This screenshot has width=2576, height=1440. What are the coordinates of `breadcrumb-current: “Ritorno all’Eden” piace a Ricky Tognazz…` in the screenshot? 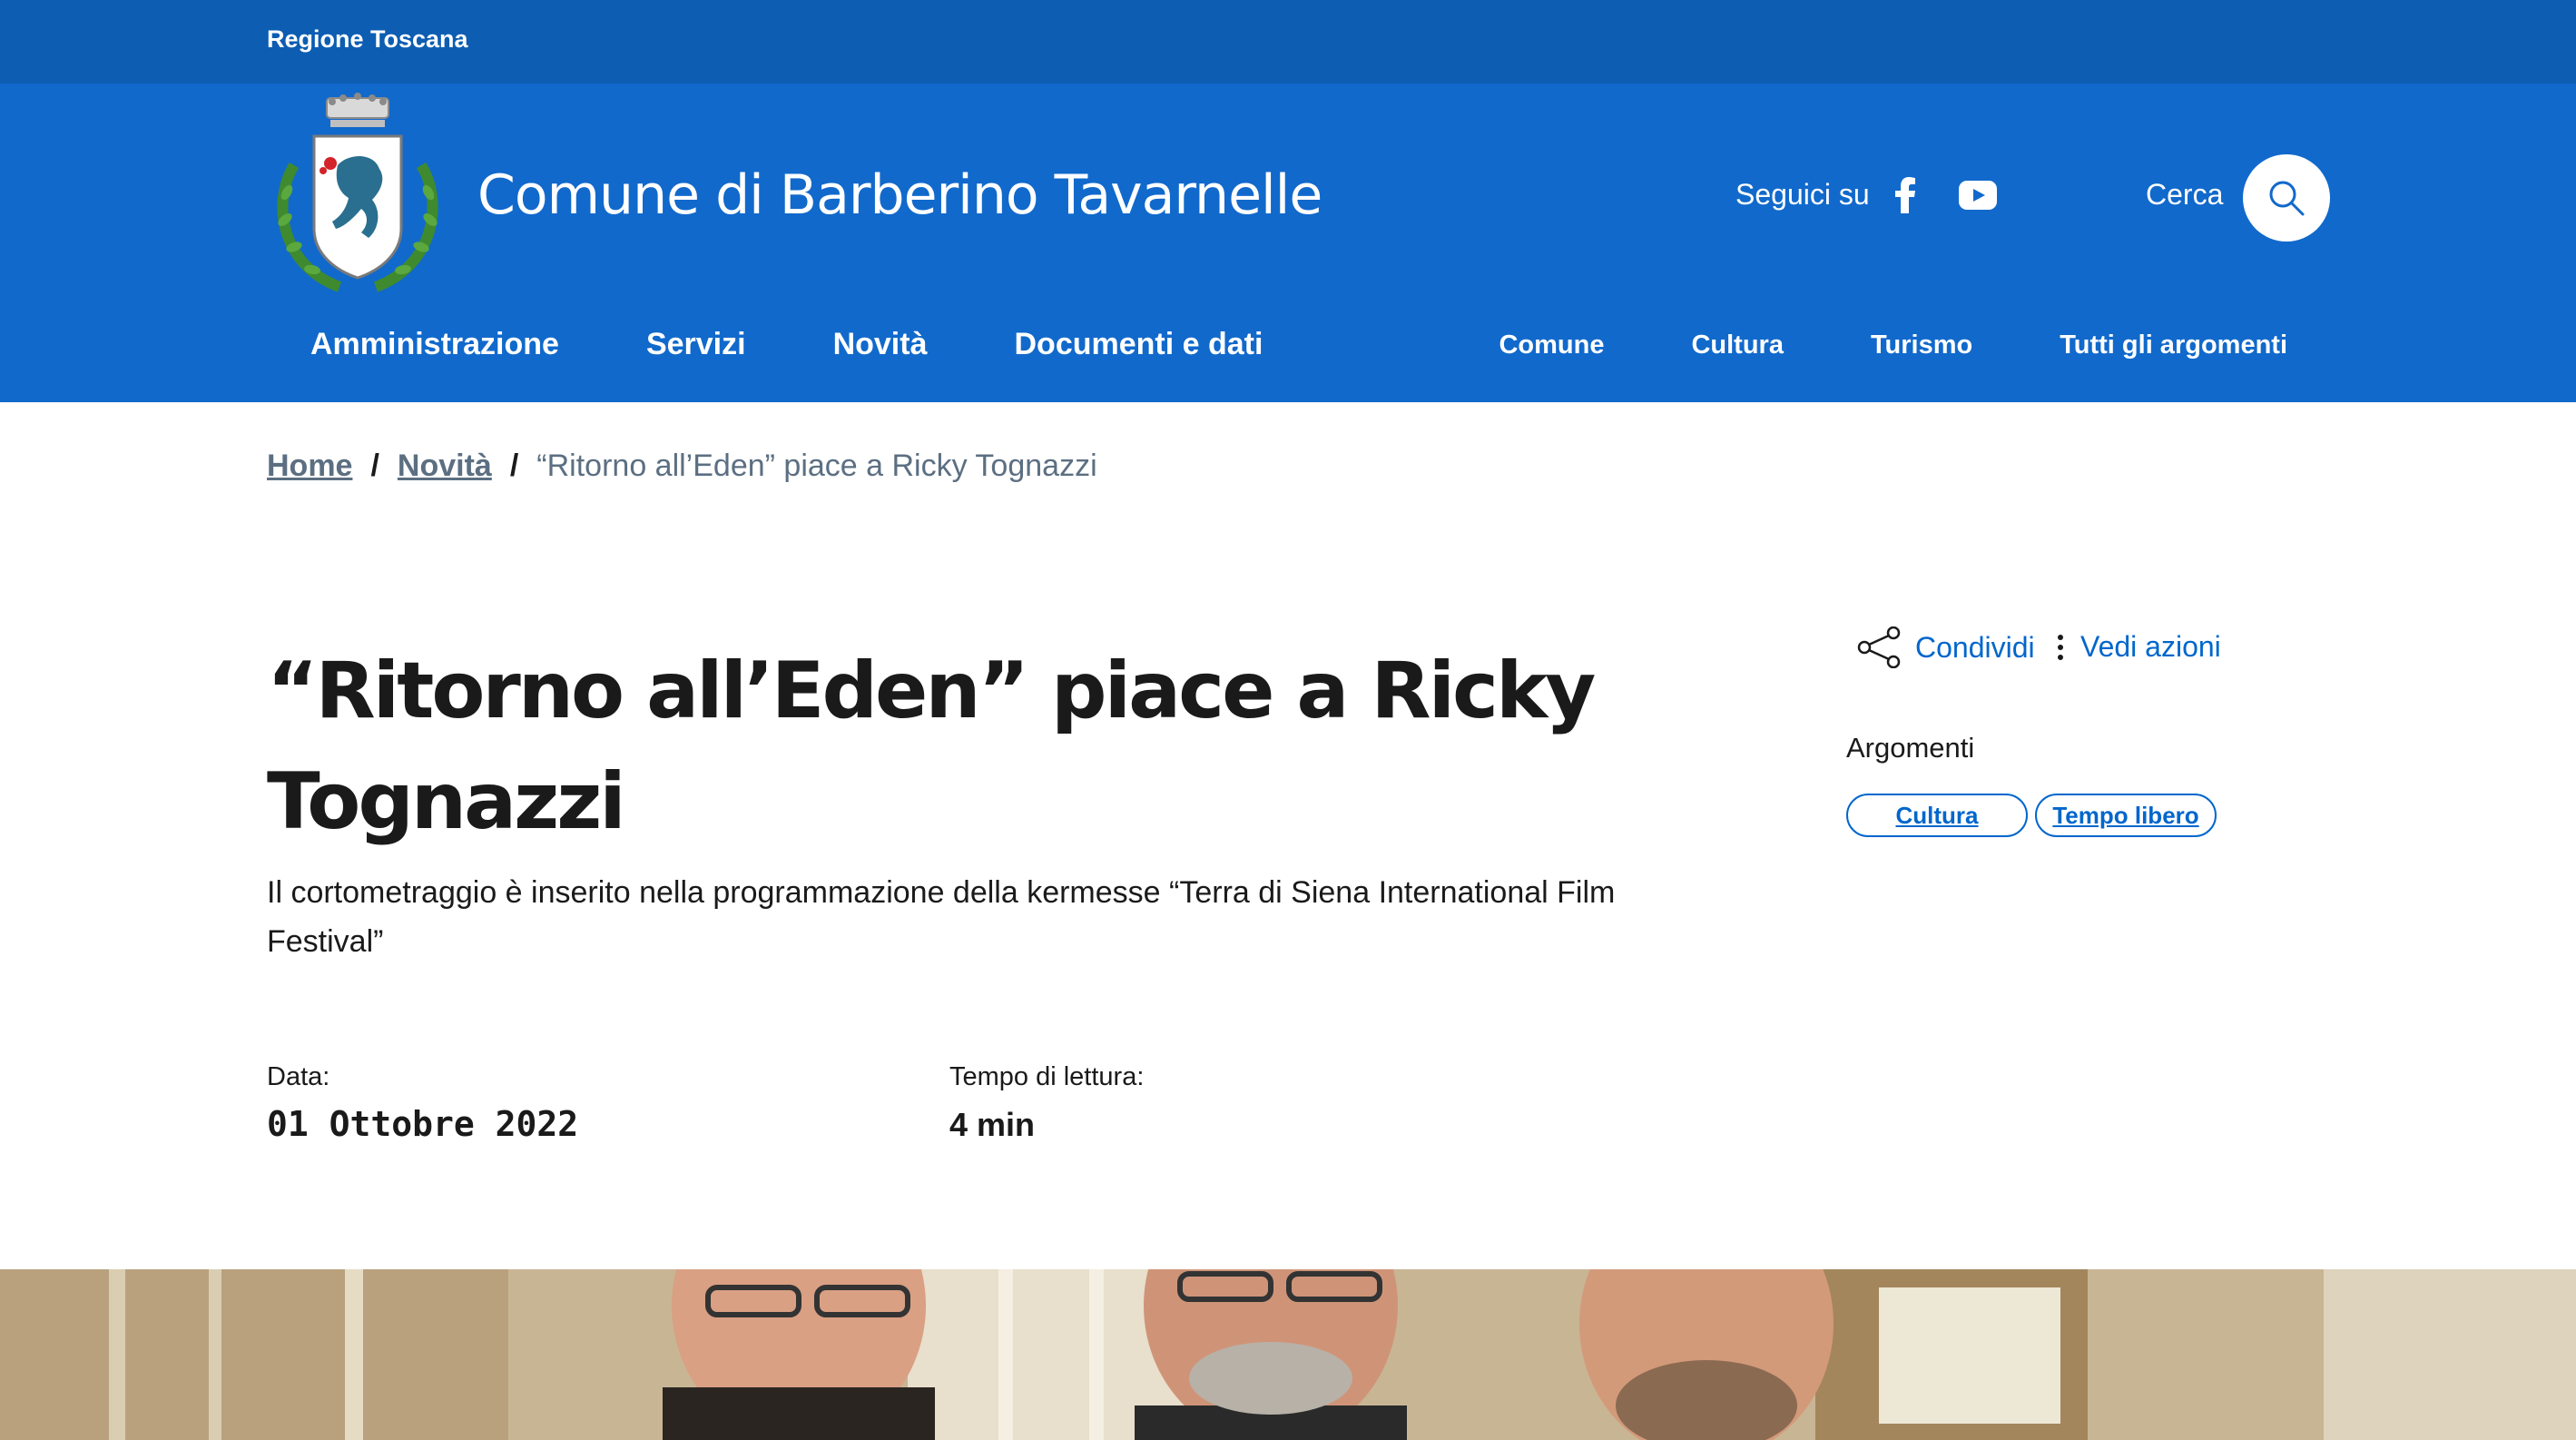 It's located at (816, 466).